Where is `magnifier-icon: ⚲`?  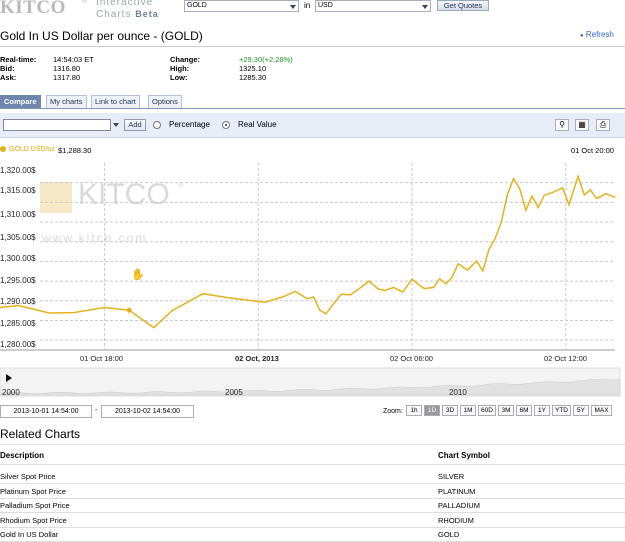 magnifier-icon: ⚲ is located at coordinates (562, 125).